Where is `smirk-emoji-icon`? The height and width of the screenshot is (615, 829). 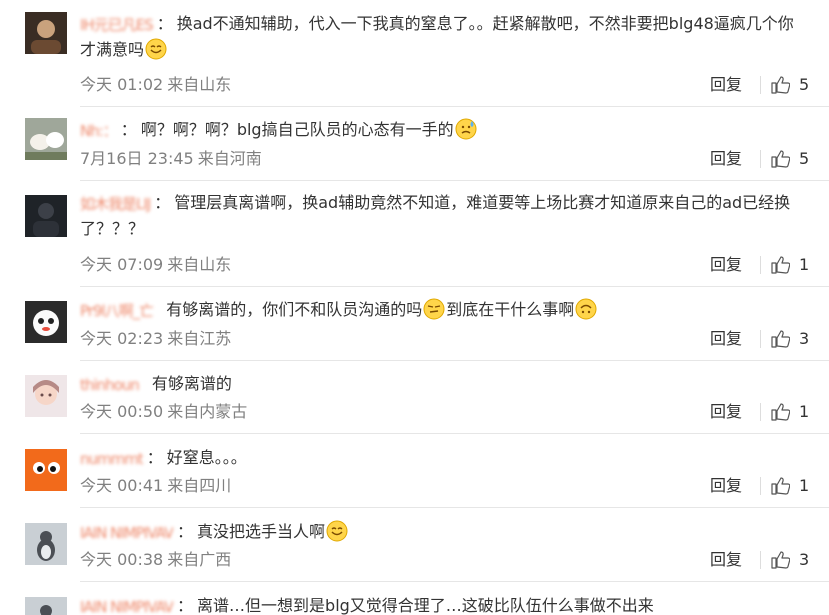
smirk-emoji-icon is located at coordinates (434, 309).